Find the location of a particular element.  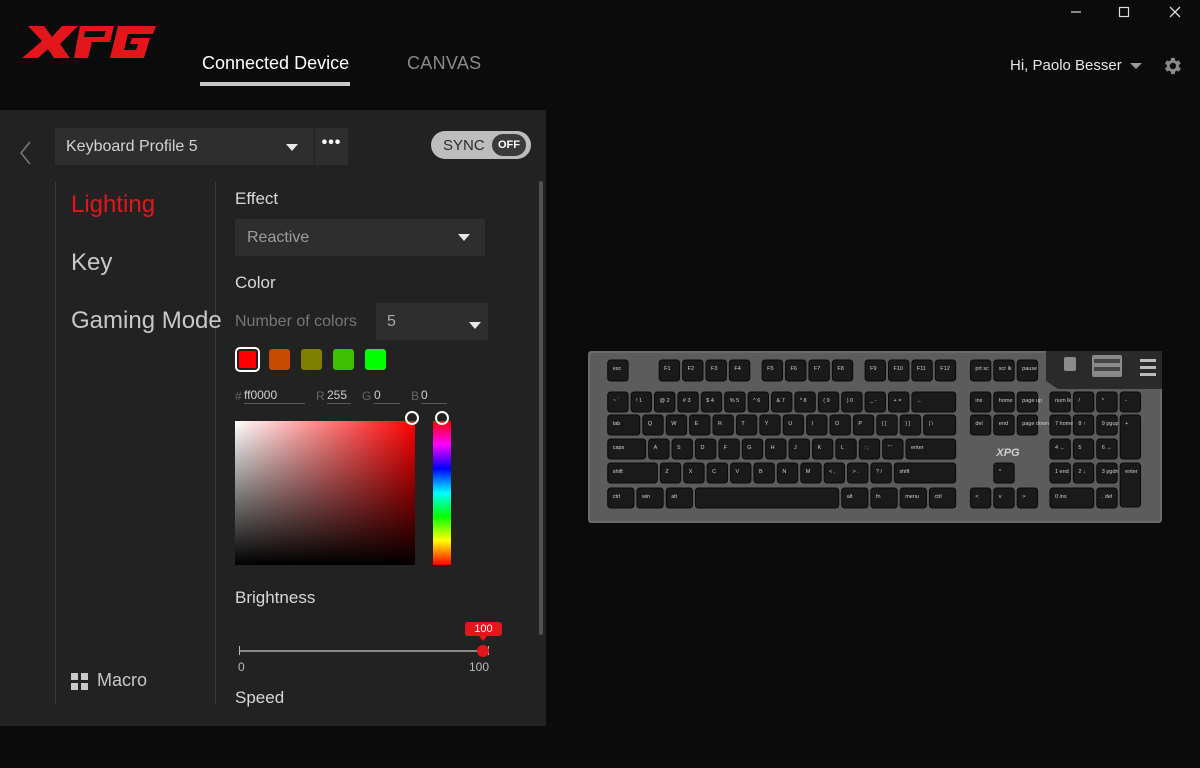

sidebar-item-key: Key is located at coordinates (91, 263).